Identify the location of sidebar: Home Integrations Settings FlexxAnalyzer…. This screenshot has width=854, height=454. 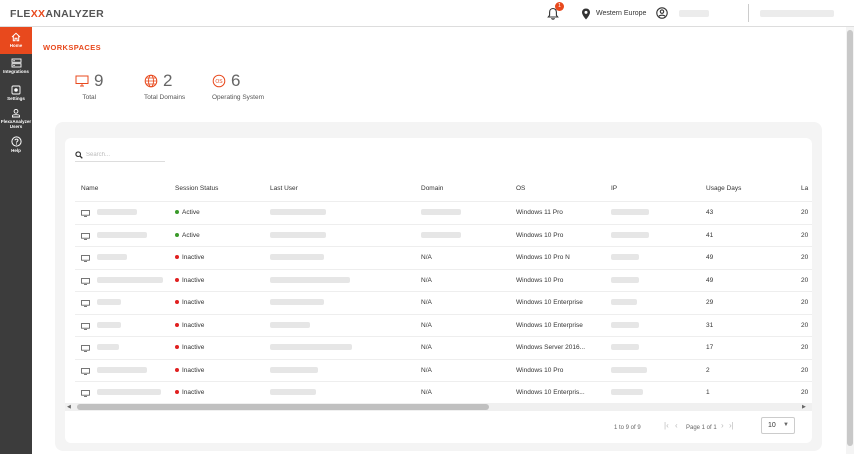
(16, 240).